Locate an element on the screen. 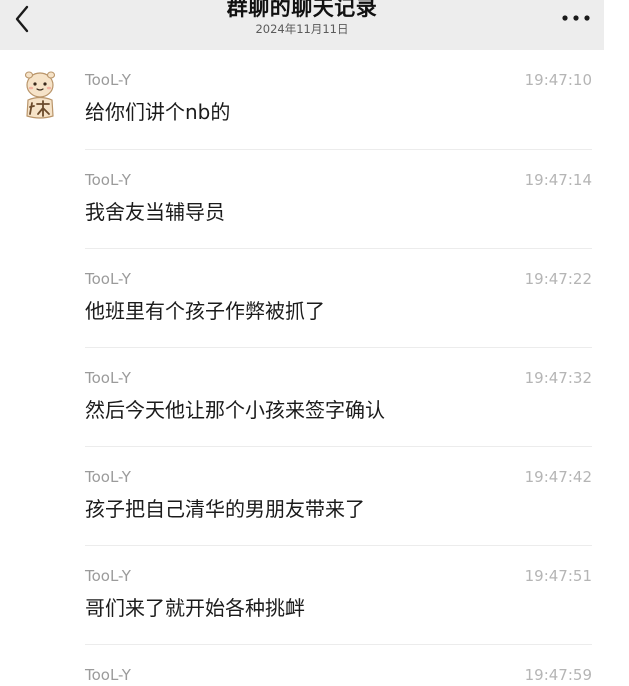 The width and height of the screenshot is (629, 686). message-text: 我舍友当辅导员 is located at coordinates (155, 212).